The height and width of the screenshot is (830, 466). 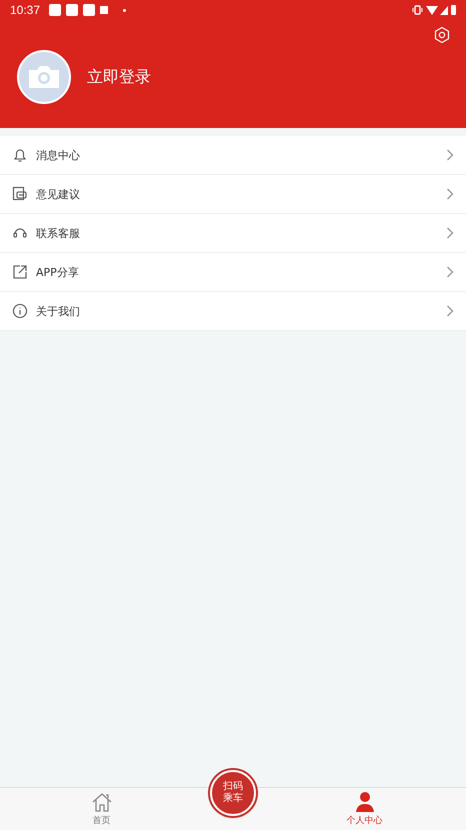 I want to click on avatar-camera-icon, so click(x=44, y=77).